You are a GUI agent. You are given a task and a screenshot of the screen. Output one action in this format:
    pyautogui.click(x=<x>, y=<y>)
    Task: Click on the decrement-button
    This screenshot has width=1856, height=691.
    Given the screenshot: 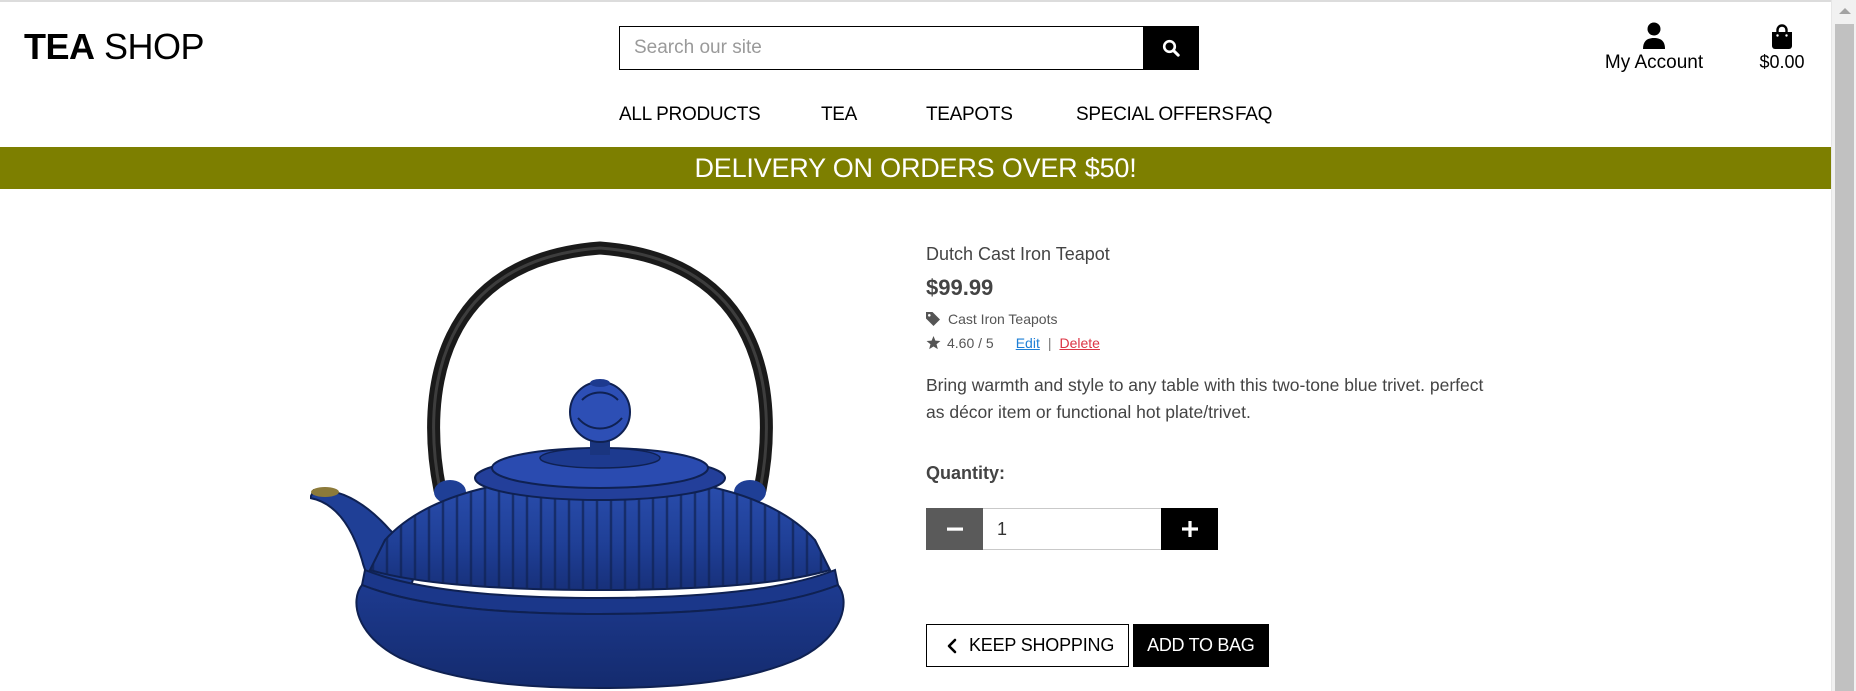 What is the action you would take?
    pyautogui.click(x=954, y=529)
    